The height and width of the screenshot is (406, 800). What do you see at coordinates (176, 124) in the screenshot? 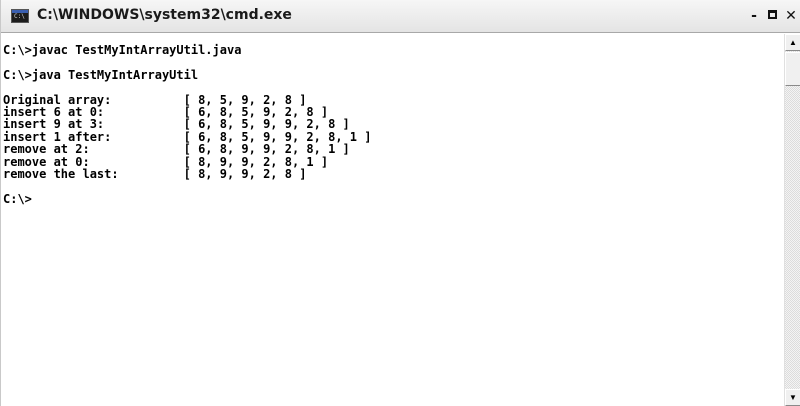
I see `console-line: insert 9 at 3: [ 6, 8, 5, 9, 9, 2, 8 ]` at bounding box center [176, 124].